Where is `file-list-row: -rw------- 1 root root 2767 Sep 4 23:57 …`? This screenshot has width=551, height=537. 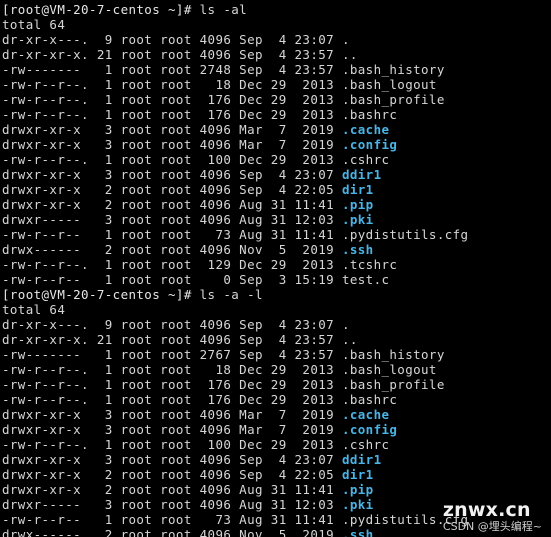 file-list-row: -rw------- 1 root root 2767 Sep 4 23:57 … is located at coordinates (276, 354).